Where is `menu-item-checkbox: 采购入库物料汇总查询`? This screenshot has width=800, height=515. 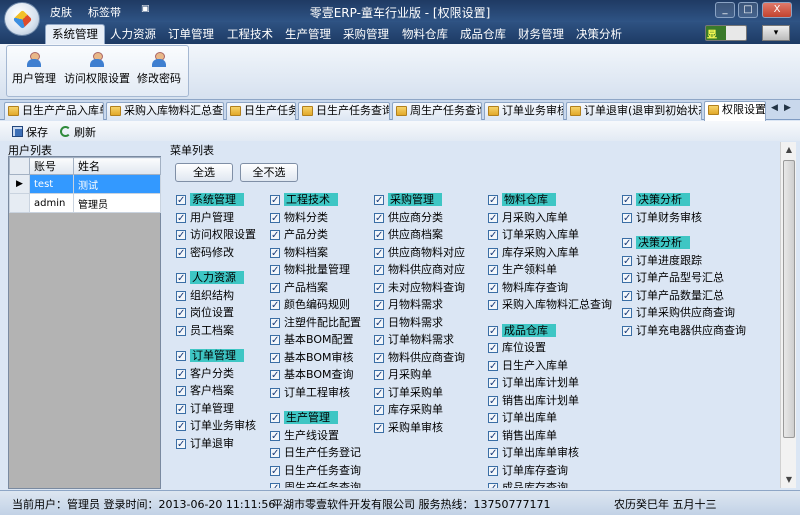
menu-item-checkbox: 采购入库物料汇总查询 is located at coordinates (550, 306).